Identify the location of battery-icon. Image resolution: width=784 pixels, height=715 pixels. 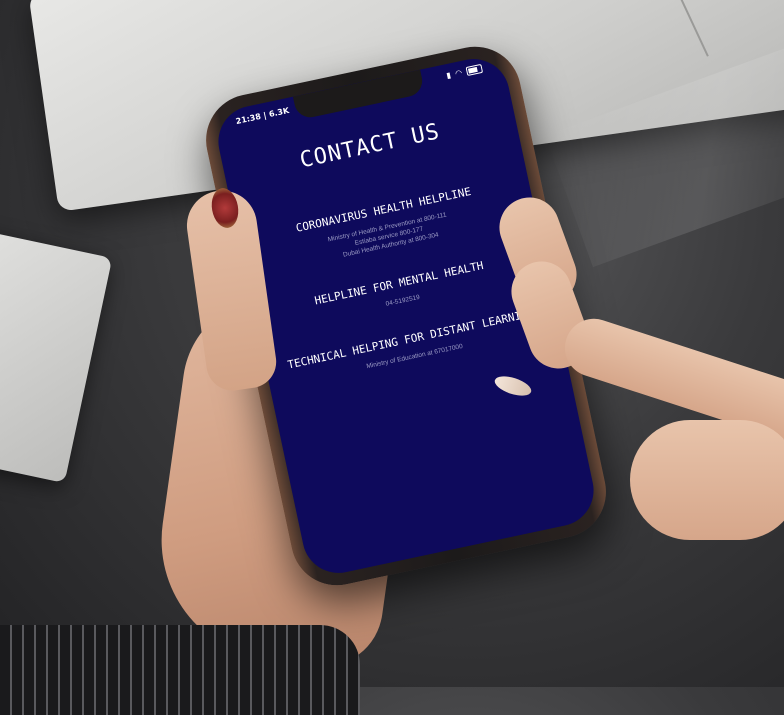
(474, 69).